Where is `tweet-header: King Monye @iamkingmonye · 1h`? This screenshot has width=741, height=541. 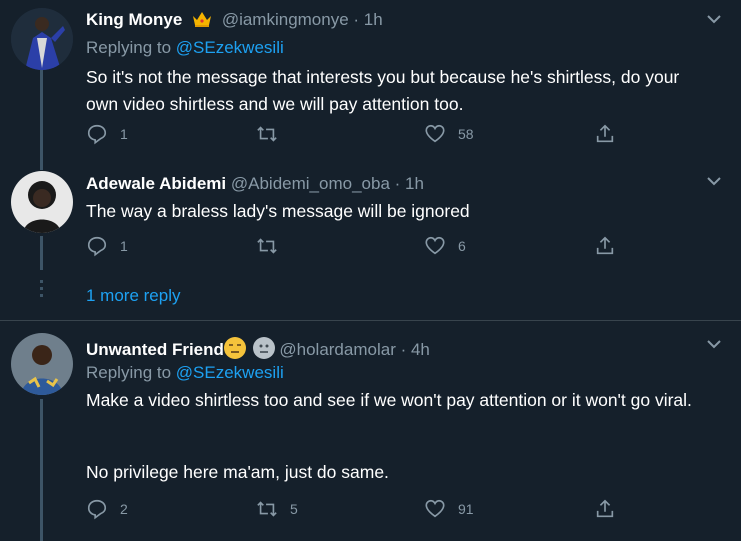 tweet-header: King Monye @iamkingmonye · 1h is located at coordinates (234, 21).